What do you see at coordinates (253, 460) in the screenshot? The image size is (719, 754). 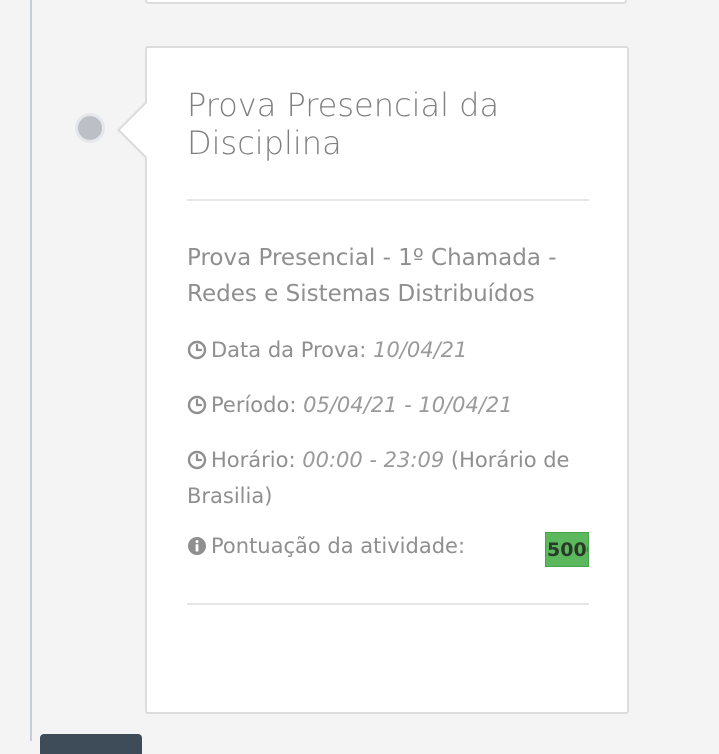 I see `exam-time-label: Horário:` at bounding box center [253, 460].